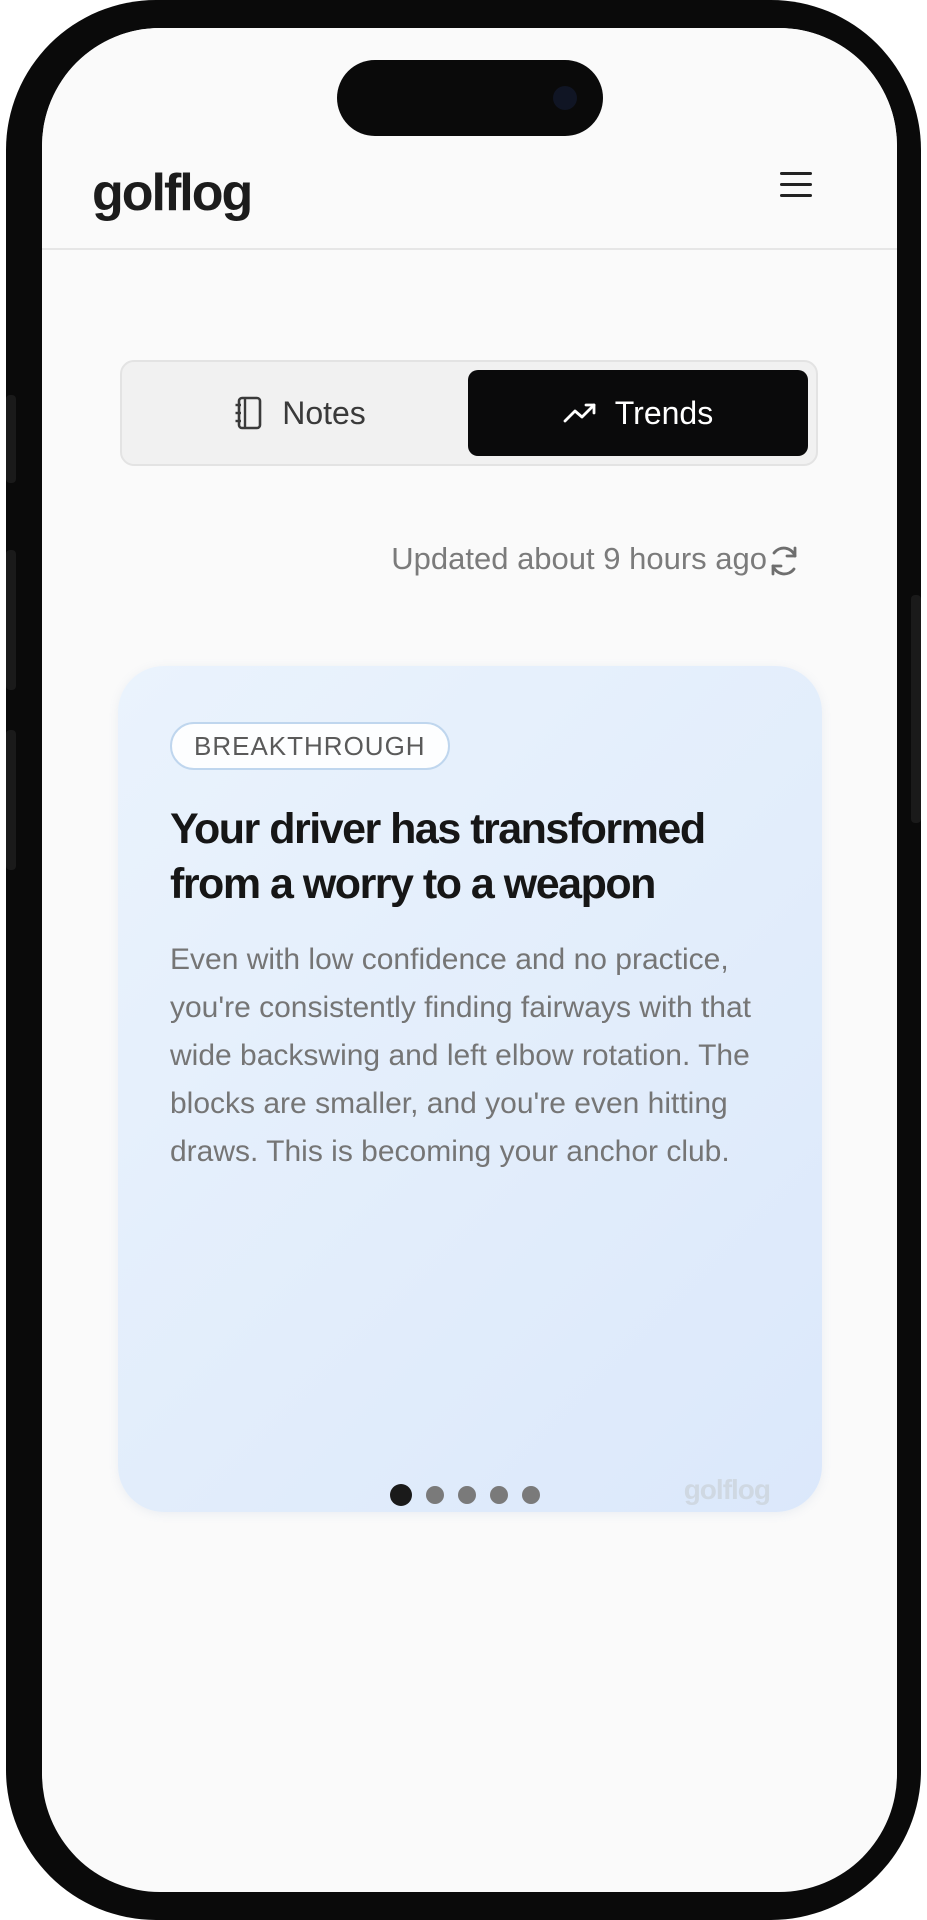 This screenshot has height=1920, width=927. I want to click on card-watermark: golflog, so click(727, 1489).